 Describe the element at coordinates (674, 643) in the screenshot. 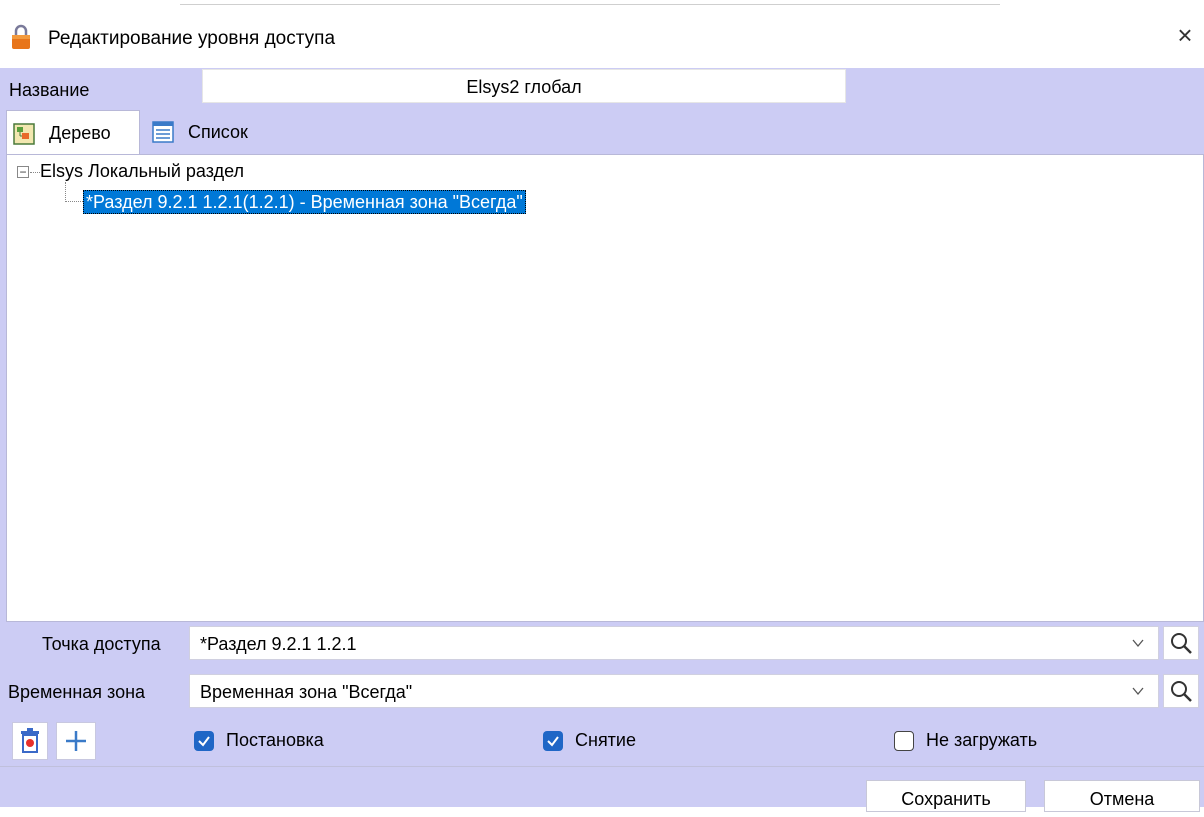

I see `access-point-select: *Раздел 9.2.1 1.2.1` at that location.